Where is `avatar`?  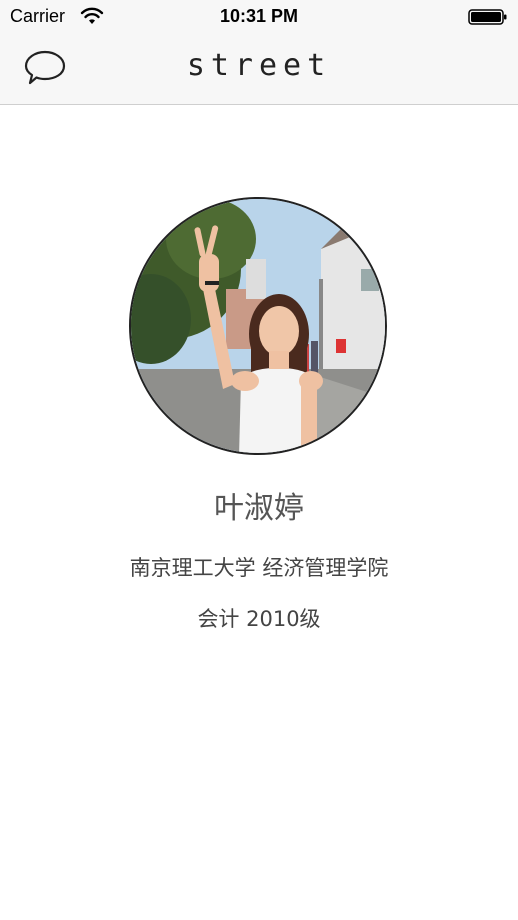
avatar is located at coordinates (258, 326).